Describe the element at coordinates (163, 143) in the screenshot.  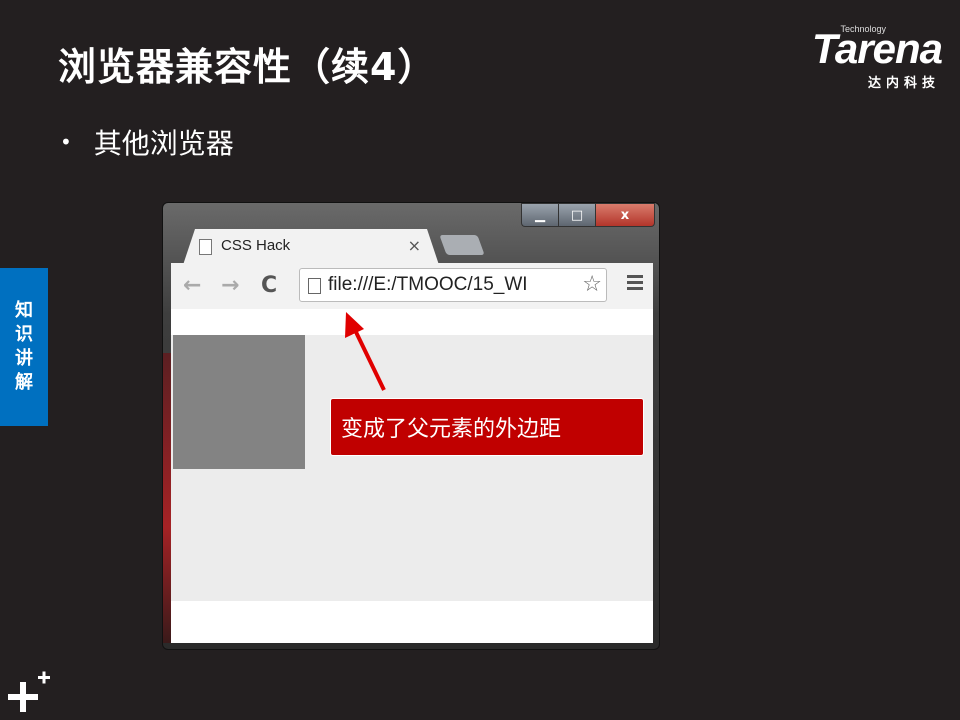
I see `bullet-text: 其他浏览器` at that location.